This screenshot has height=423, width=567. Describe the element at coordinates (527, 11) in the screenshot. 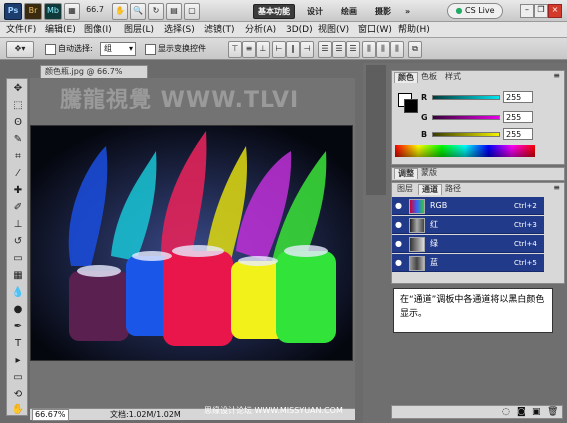

I see `minimize-icon: –` at that location.